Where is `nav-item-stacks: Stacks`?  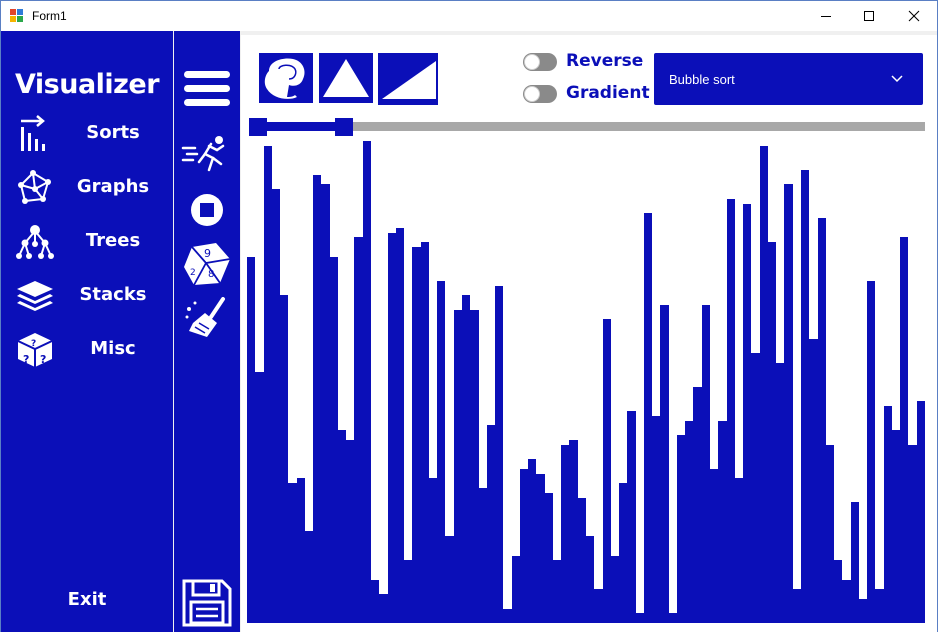 nav-item-stacks: Stacks is located at coordinates (89, 296).